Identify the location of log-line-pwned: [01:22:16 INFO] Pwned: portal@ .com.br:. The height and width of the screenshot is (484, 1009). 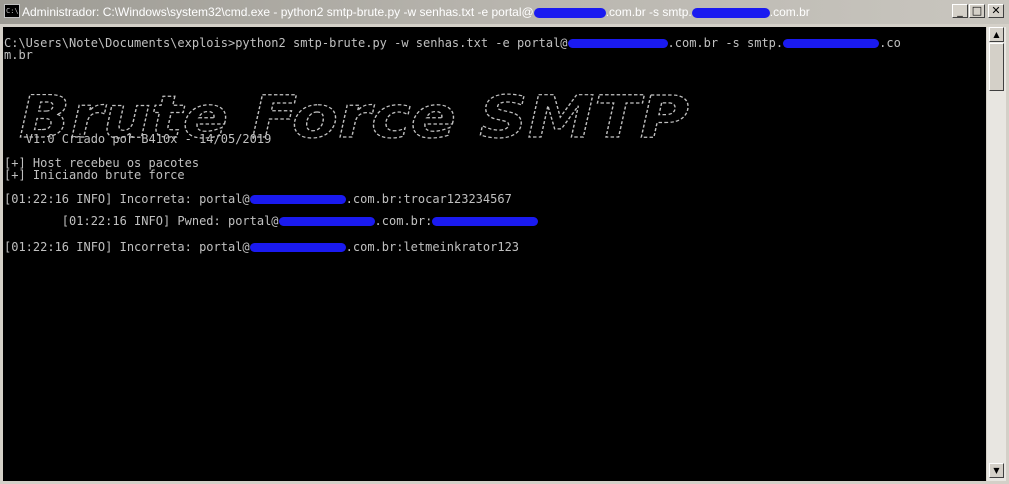
(271, 221).